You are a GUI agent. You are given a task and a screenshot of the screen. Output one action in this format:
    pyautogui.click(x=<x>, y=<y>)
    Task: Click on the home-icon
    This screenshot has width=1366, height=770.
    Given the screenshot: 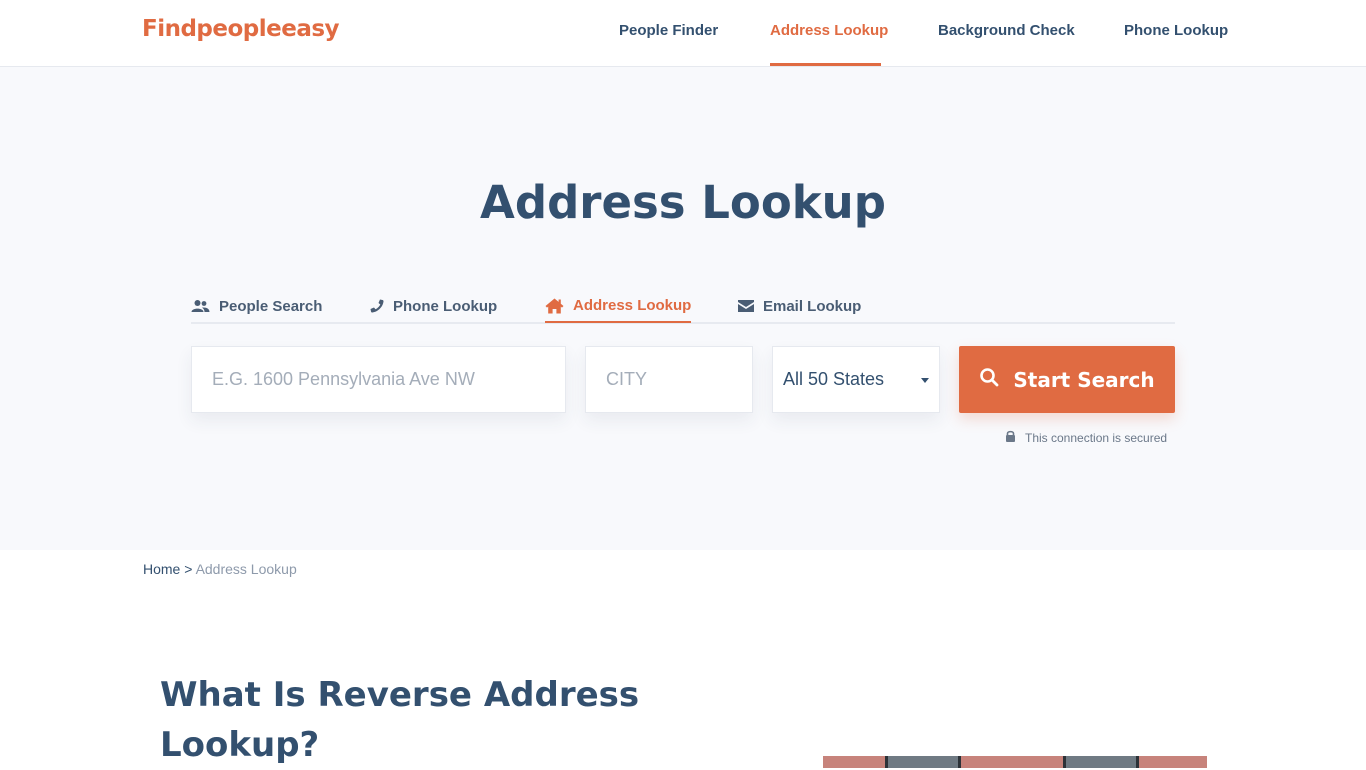 What is the action you would take?
    pyautogui.click(x=554, y=306)
    